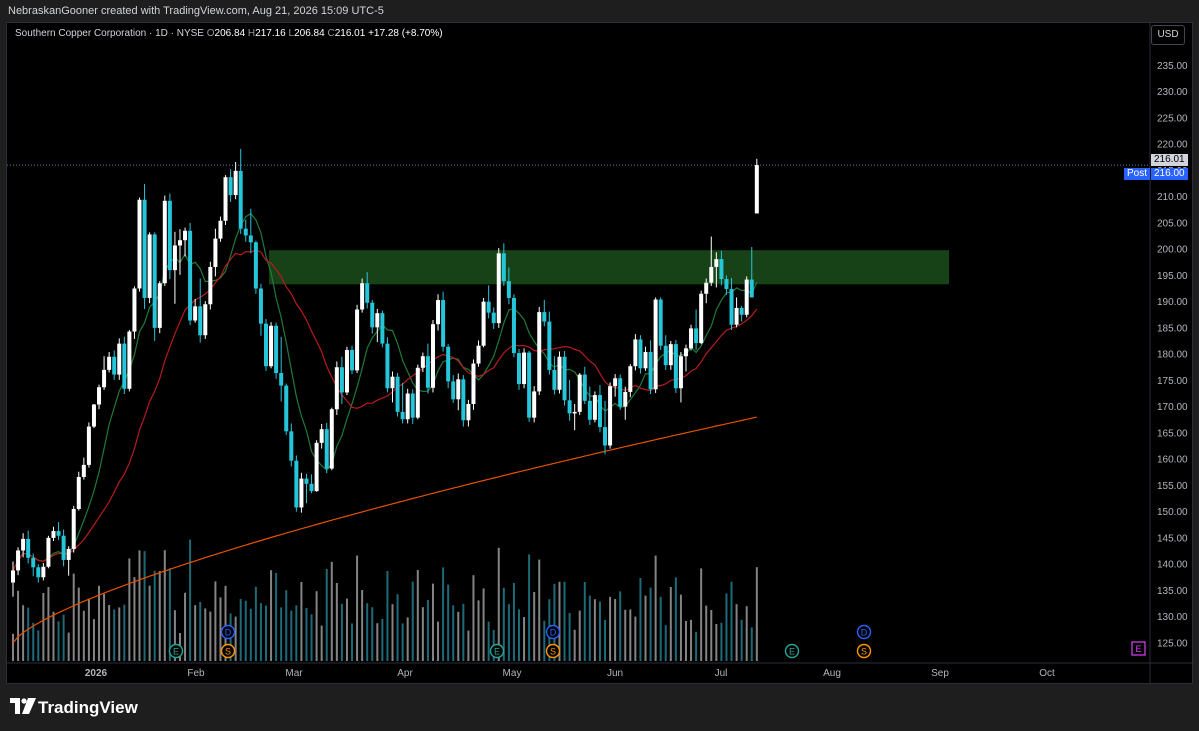  I want to click on events-menu-icon: E, so click(1138, 648).